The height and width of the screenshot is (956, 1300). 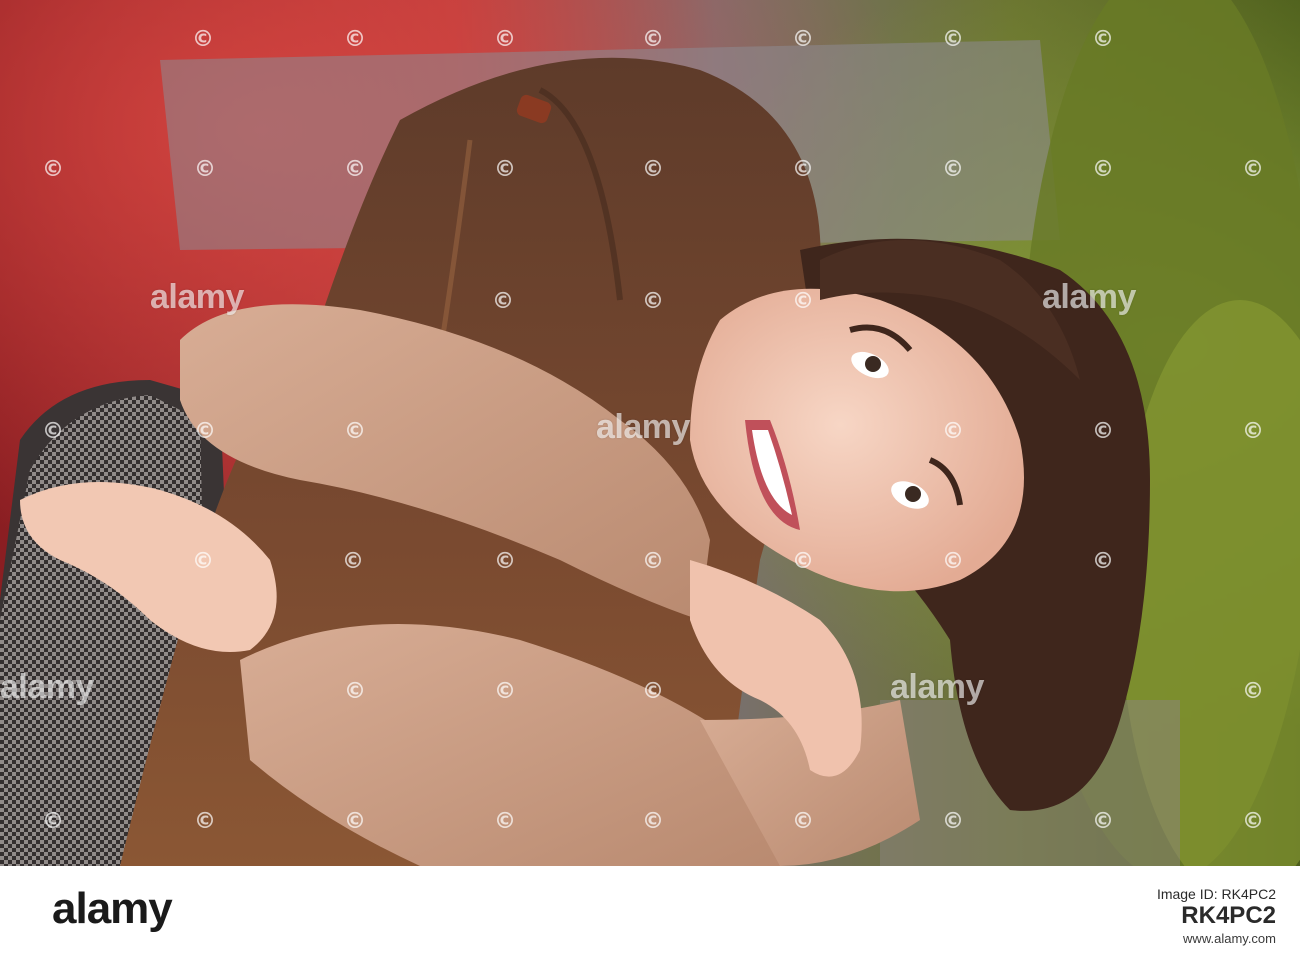 What do you see at coordinates (1228, 915) in the screenshot?
I see `image-id-value: RK4PC2` at bounding box center [1228, 915].